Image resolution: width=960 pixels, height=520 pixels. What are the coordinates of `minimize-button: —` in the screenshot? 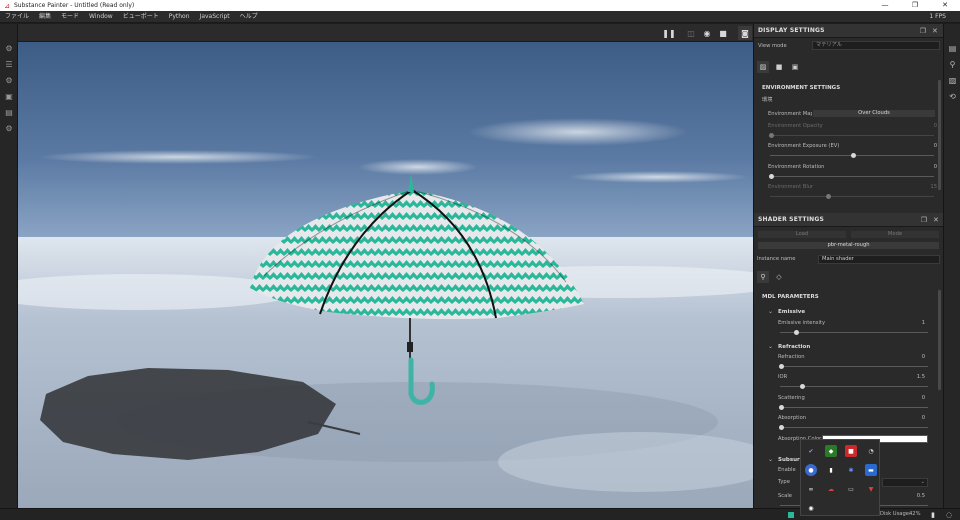 It's located at (885, 5).